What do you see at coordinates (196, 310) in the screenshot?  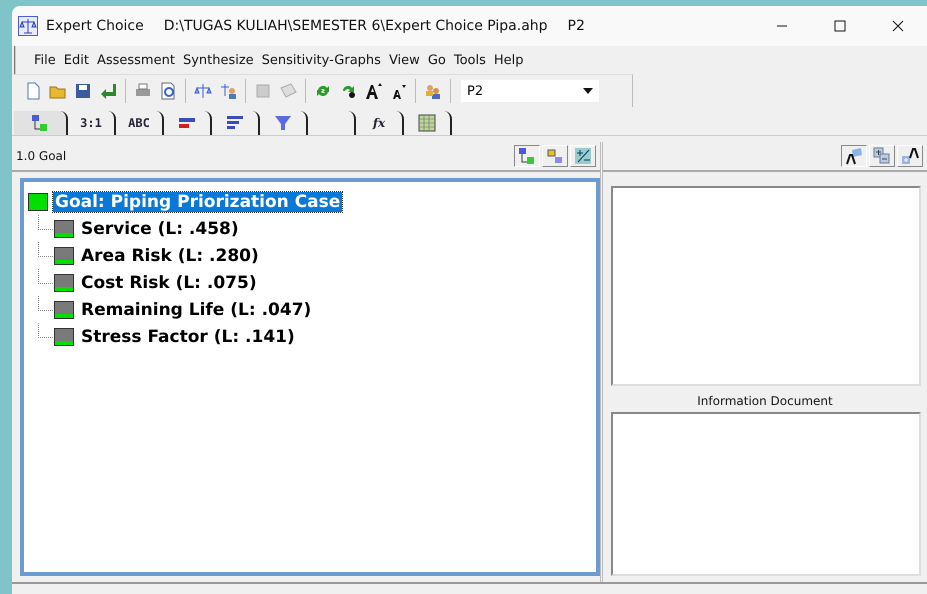 I see `tree-node: Remaining Life (L: .047)` at bounding box center [196, 310].